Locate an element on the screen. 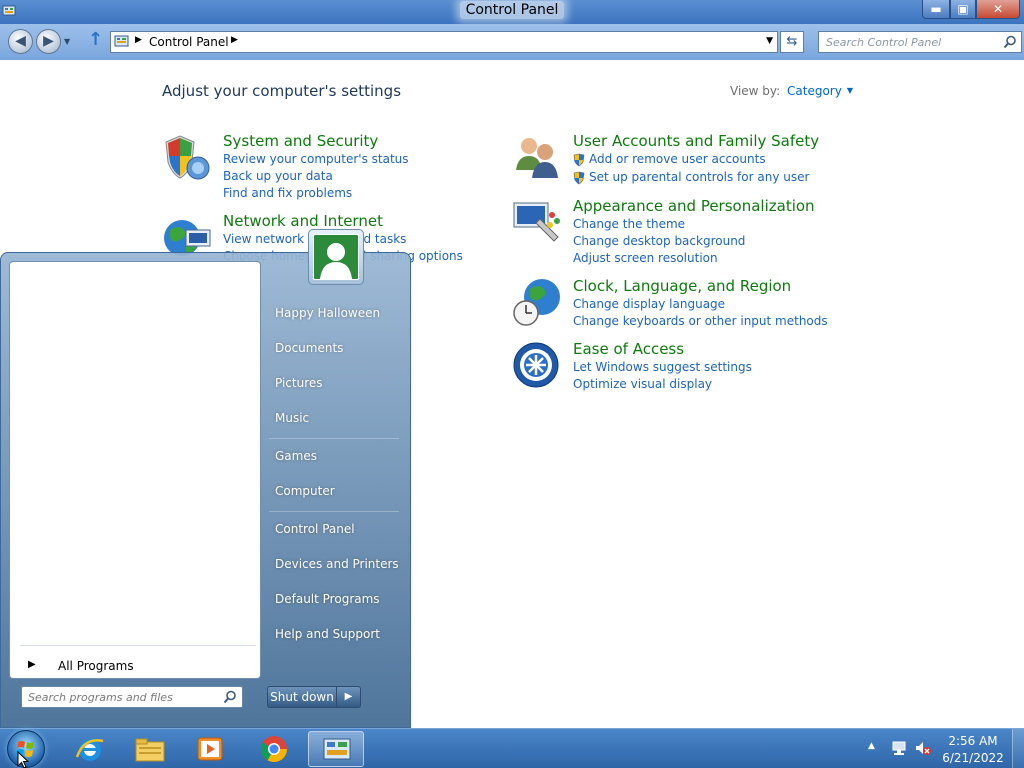 Image resolution: width=1024 pixels, height=768 pixels. link-review-status: Review your computer's status is located at coordinates (316, 159).